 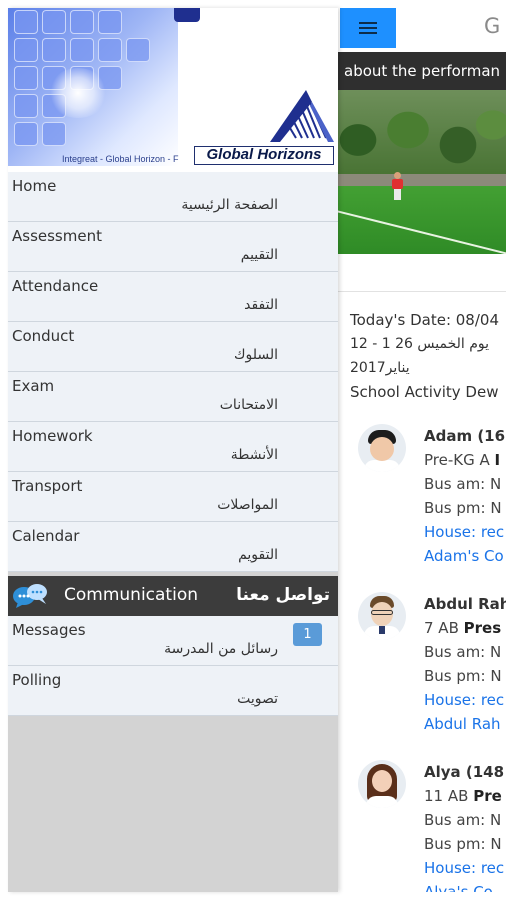 What do you see at coordinates (465, 724) in the screenshot?
I see `student-link: Abdul Rah` at bounding box center [465, 724].